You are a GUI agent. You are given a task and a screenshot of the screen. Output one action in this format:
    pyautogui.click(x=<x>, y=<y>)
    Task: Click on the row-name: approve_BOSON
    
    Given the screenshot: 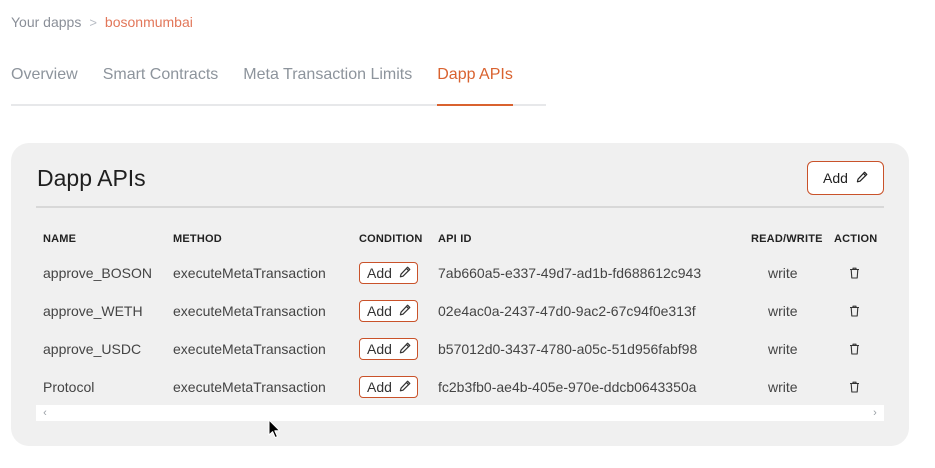 What is the action you would take?
    pyautogui.click(x=97, y=273)
    